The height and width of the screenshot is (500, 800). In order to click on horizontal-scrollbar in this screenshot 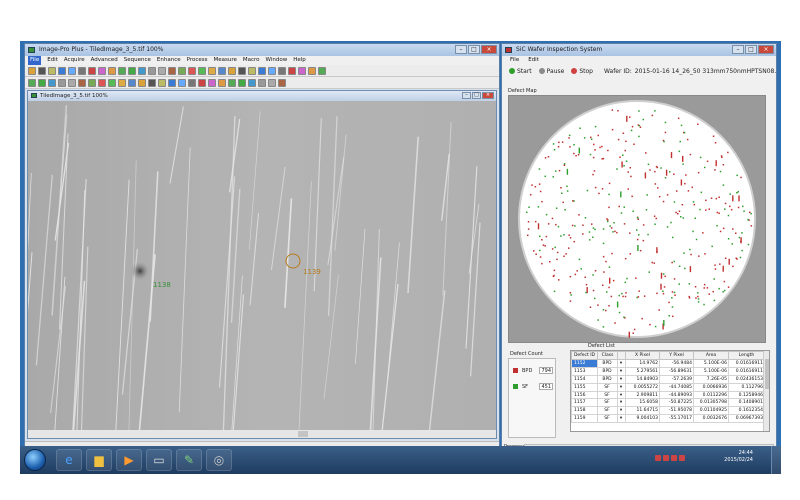, I will do `click(262, 434)`.